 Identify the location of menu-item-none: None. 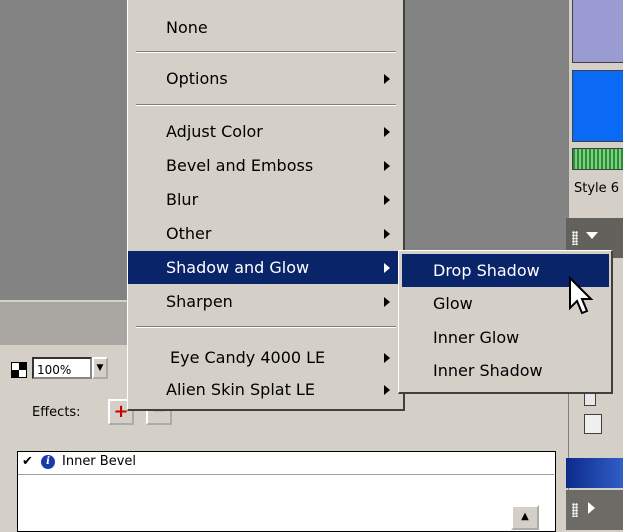
(265, 27).